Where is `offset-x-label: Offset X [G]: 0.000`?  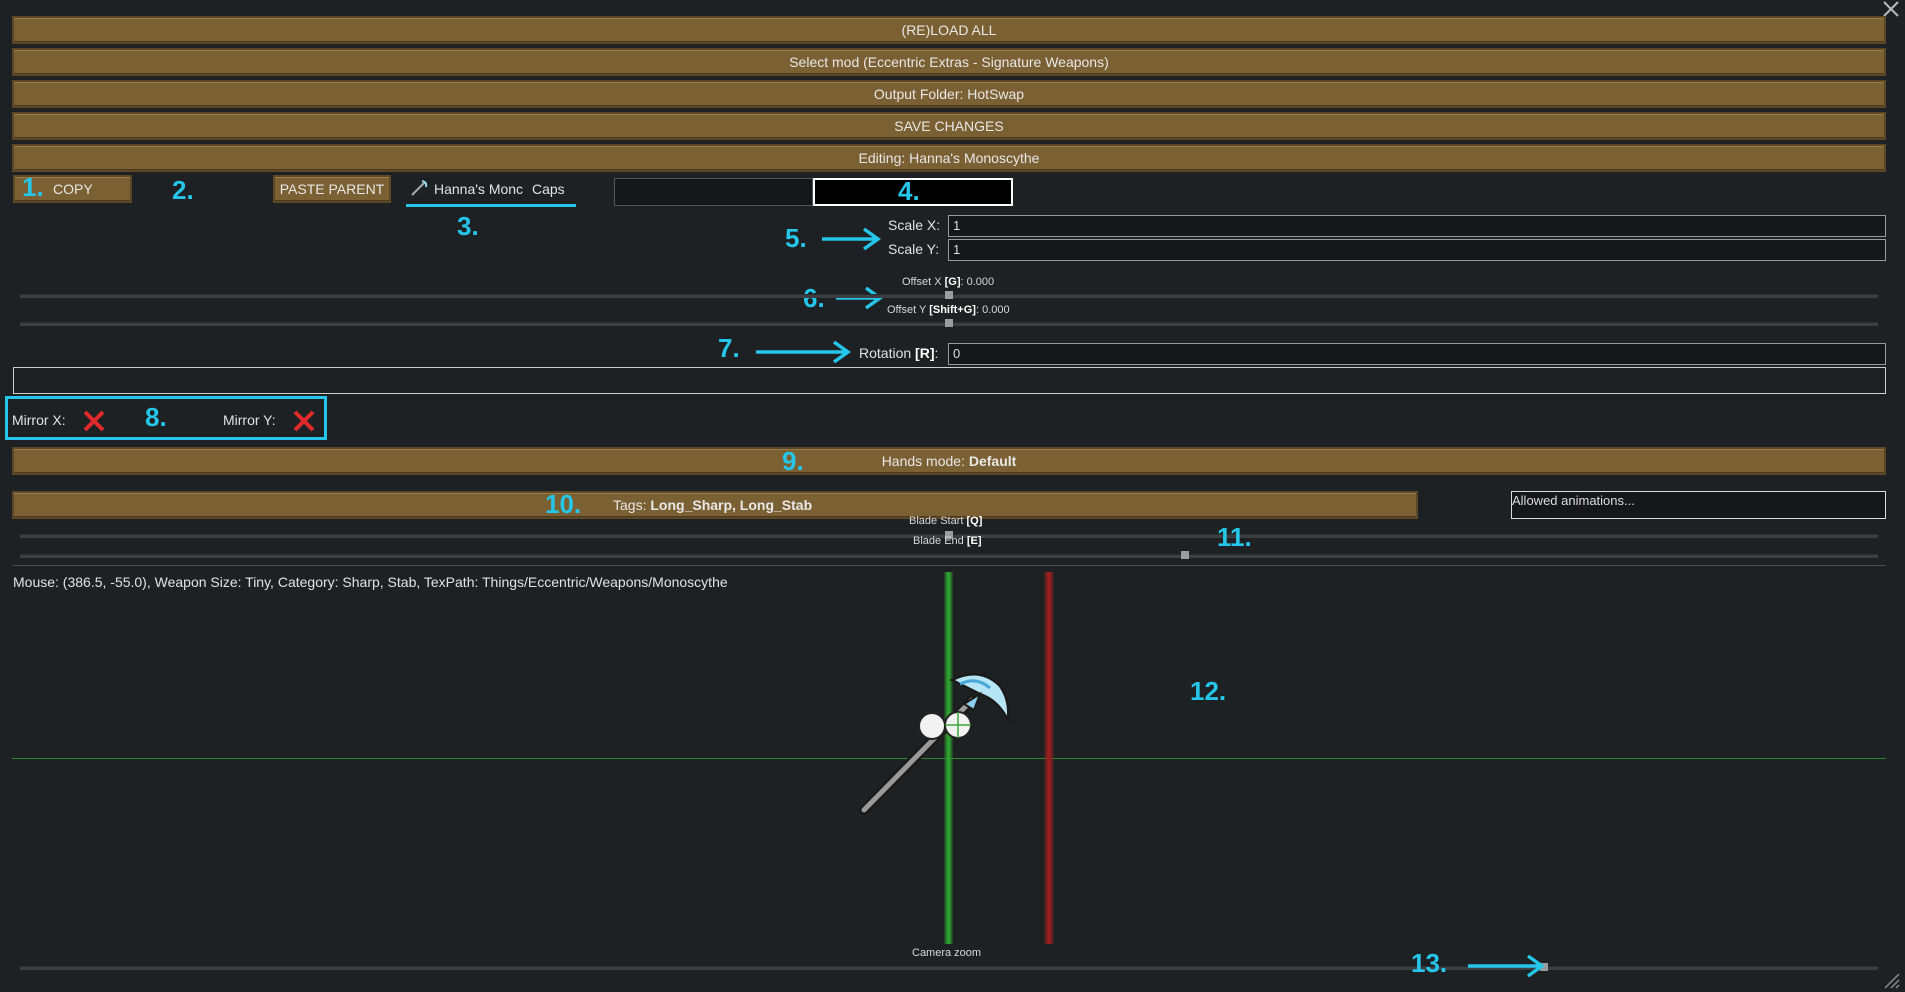
offset-x-label: Offset X [G]: 0.000 is located at coordinates (948, 282).